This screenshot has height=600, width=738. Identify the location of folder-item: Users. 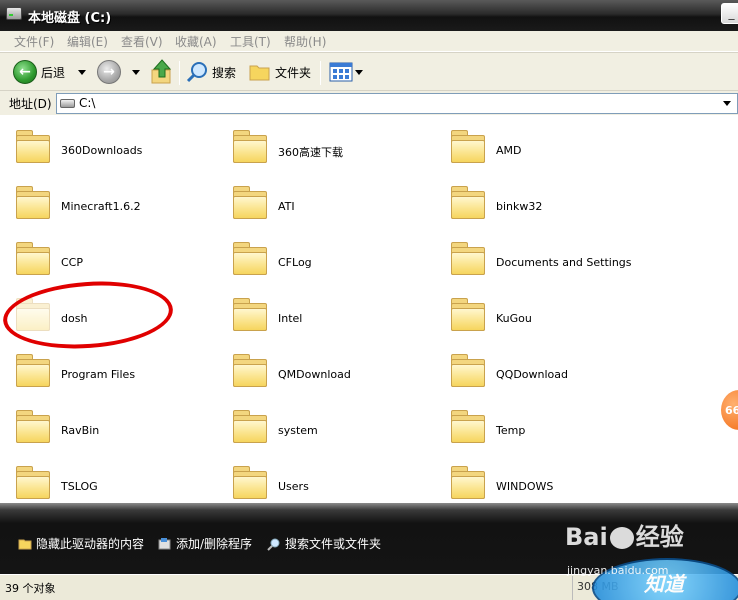
(332, 482).